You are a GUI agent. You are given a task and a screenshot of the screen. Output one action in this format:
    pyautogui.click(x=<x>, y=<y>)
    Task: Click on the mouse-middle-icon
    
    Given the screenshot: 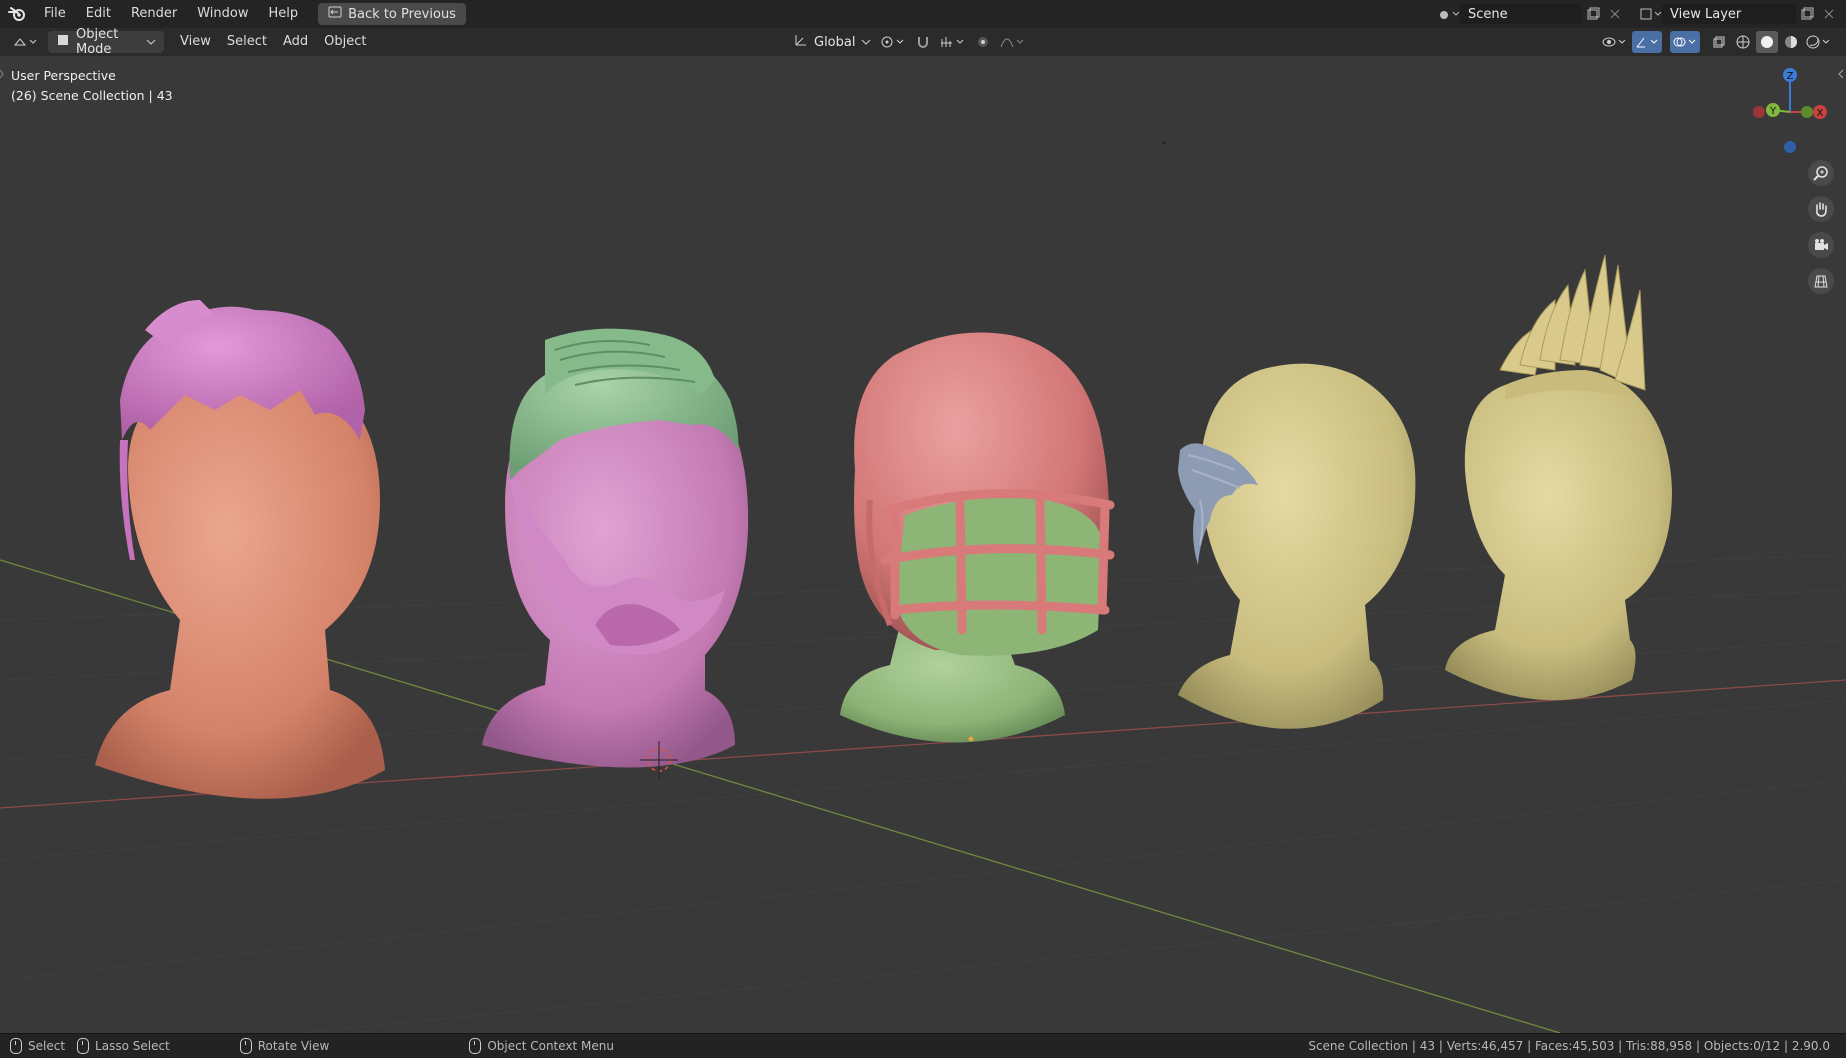 What is the action you would take?
    pyautogui.click(x=245, y=1046)
    